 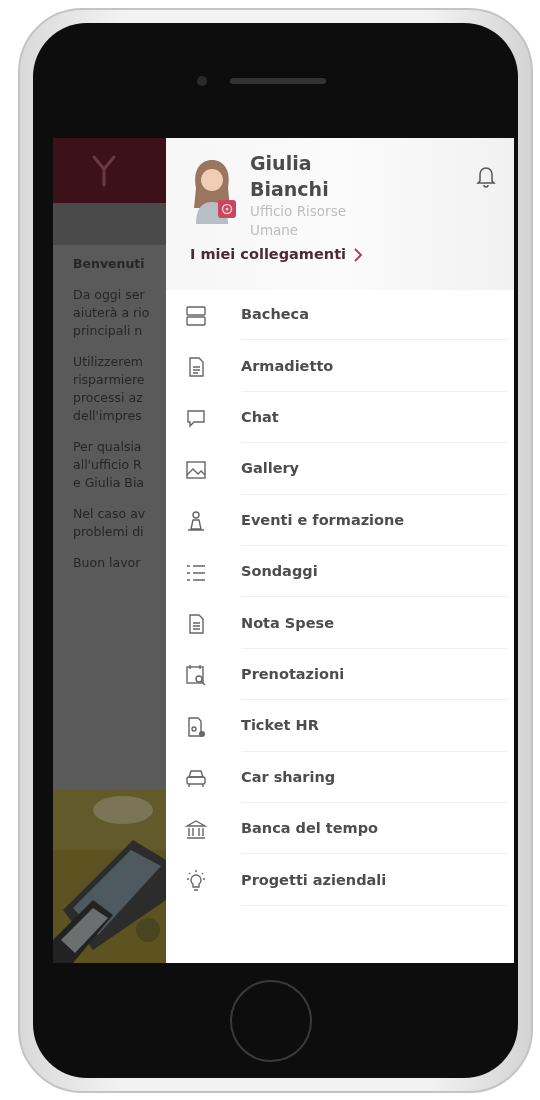 I want to click on light-bulb-icon, so click(x=196, y=881).